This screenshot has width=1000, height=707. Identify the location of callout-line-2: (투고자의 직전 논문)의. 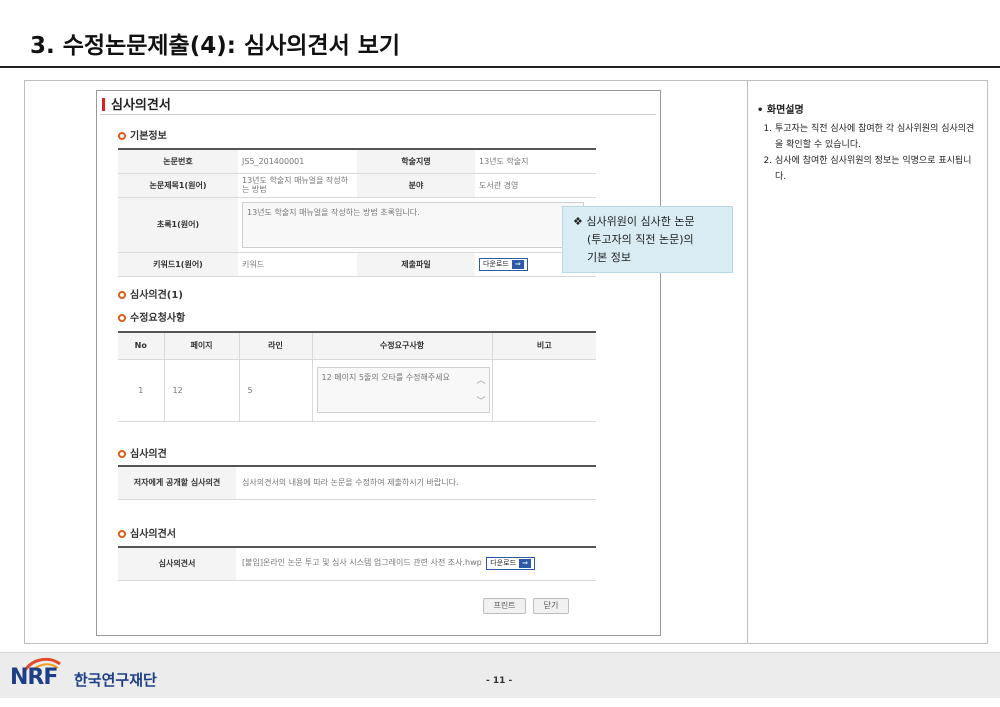
(640, 239).